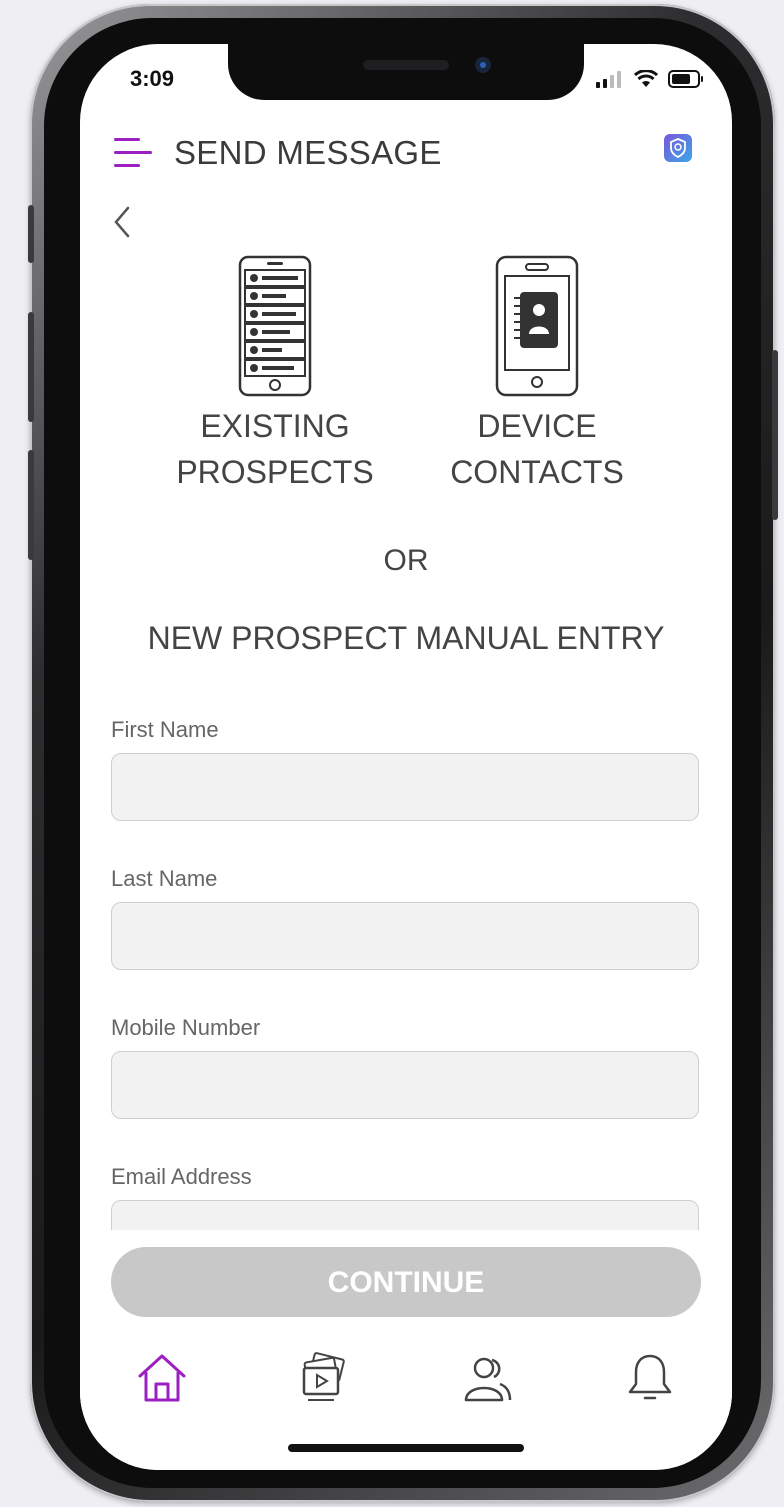 This screenshot has width=784, height=1507. Describe the element at coordinates (275, 472) in the screenshot. I see `existing-prospects-label-line2: PROSPECTS` at that location.